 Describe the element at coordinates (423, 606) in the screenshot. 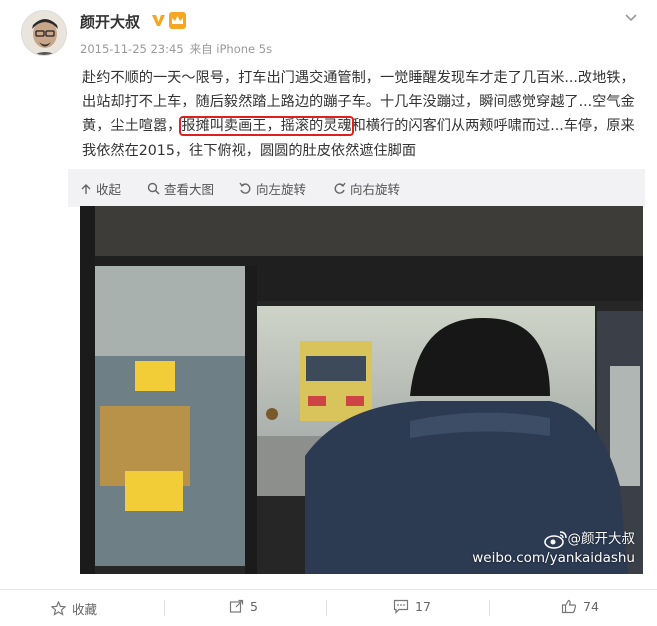

I see `comment-count: 17` at that location.